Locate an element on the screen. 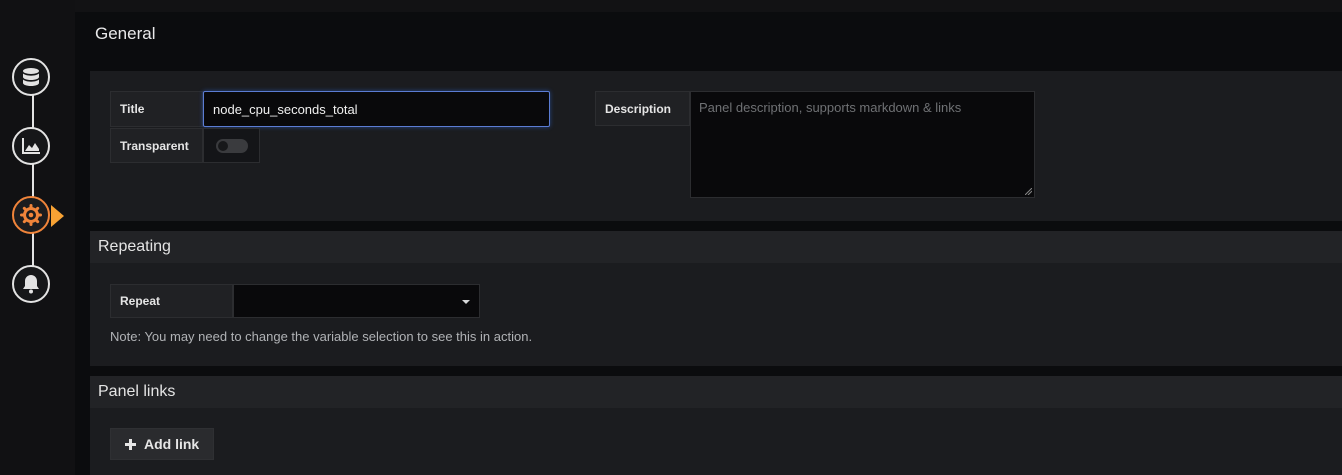  resize-grip-icon is located at coordinates (1028, 191).